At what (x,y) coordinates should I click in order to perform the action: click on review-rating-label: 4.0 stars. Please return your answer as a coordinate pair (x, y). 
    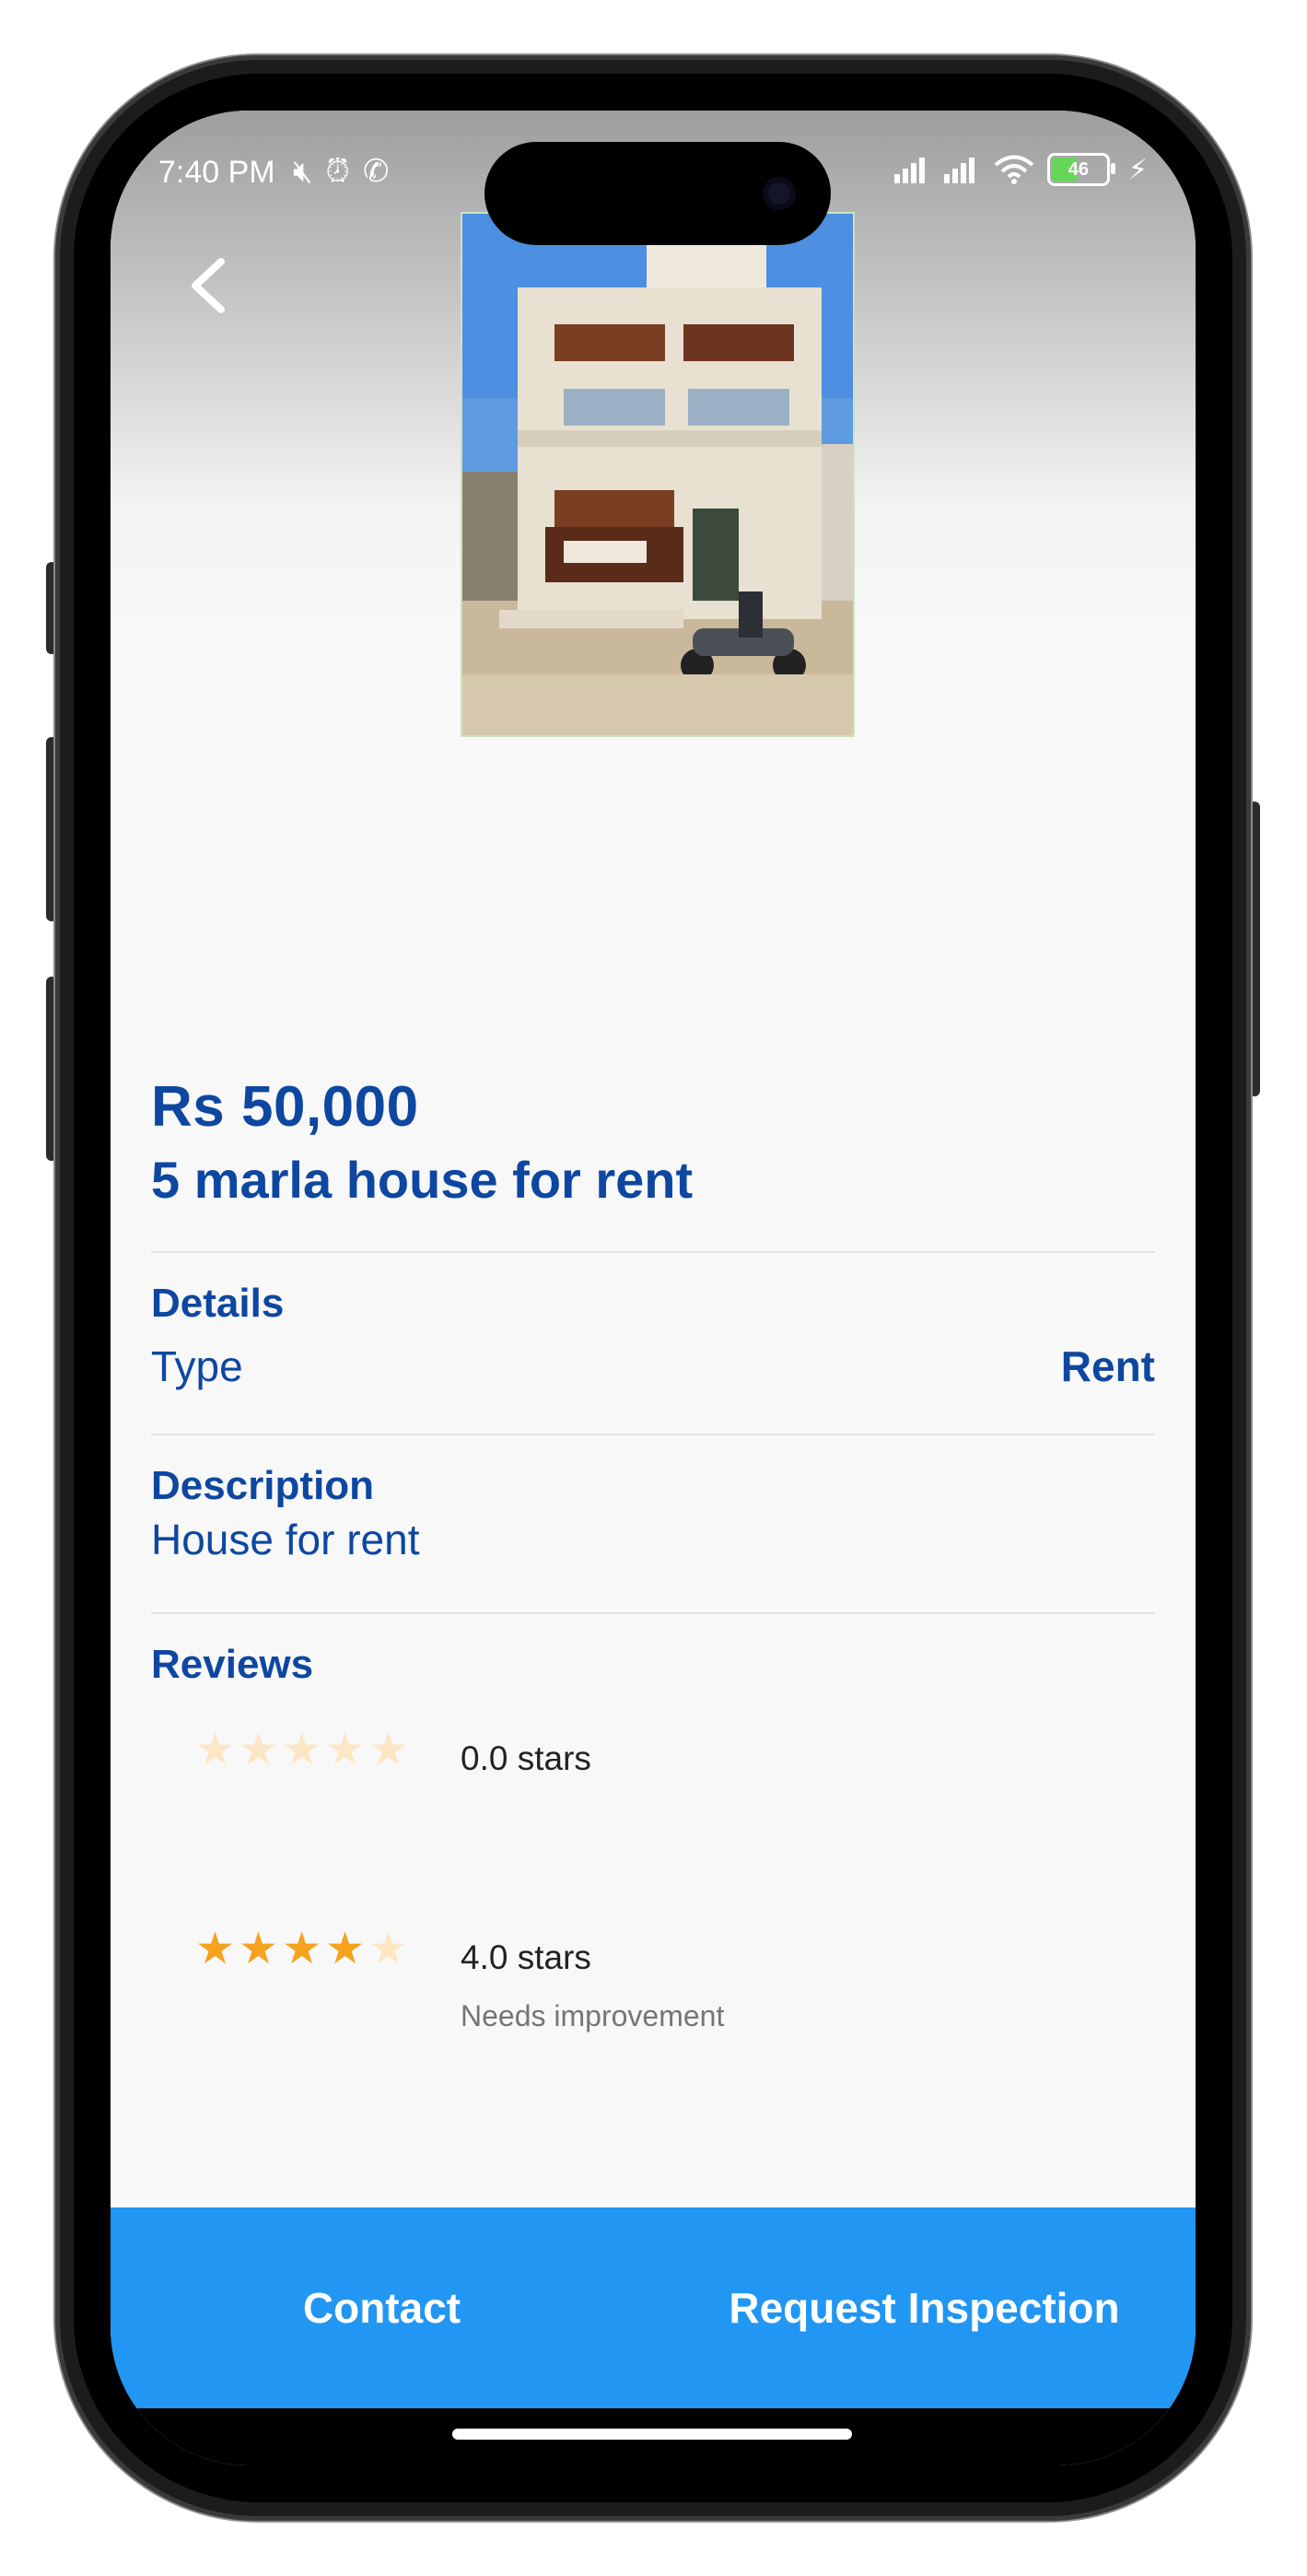
    Looking at the image, I should click on (526, 1957).